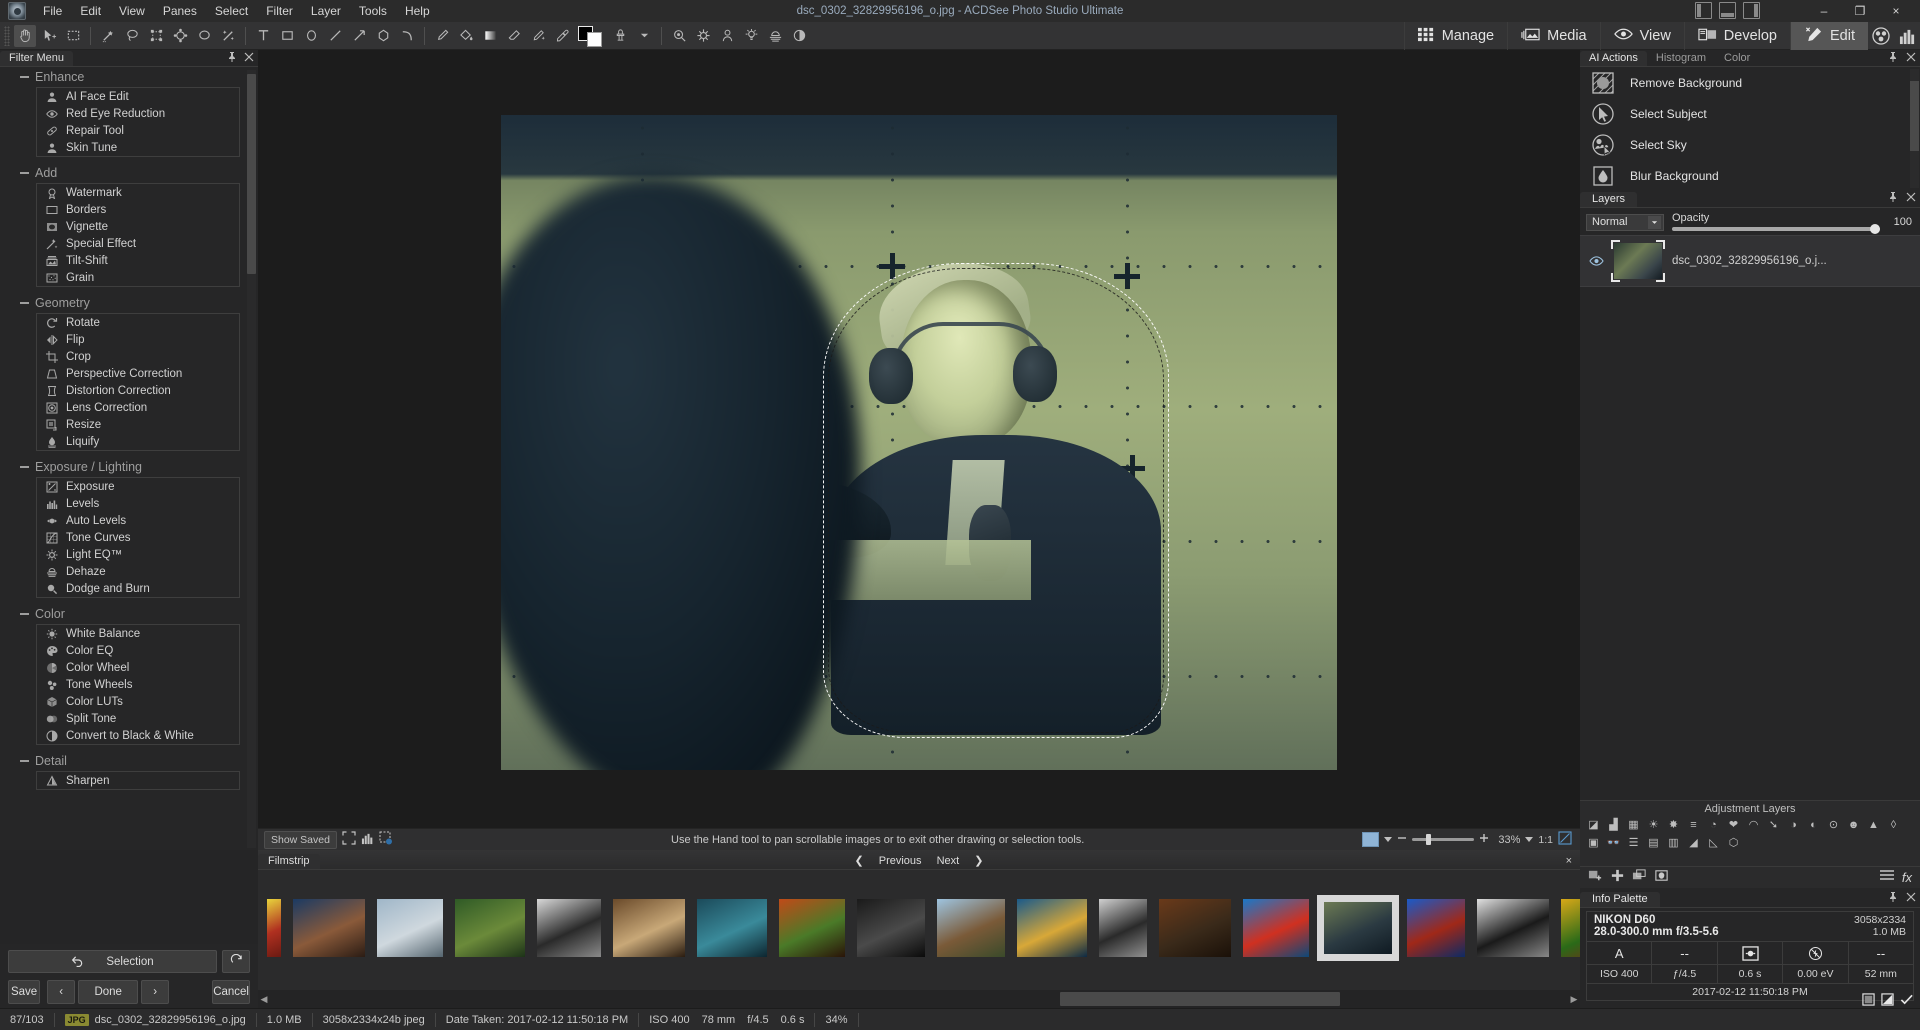 This screenshot has height=1030, width=1920. I want to click on magic-select-tool-icon, so click(228, 36).